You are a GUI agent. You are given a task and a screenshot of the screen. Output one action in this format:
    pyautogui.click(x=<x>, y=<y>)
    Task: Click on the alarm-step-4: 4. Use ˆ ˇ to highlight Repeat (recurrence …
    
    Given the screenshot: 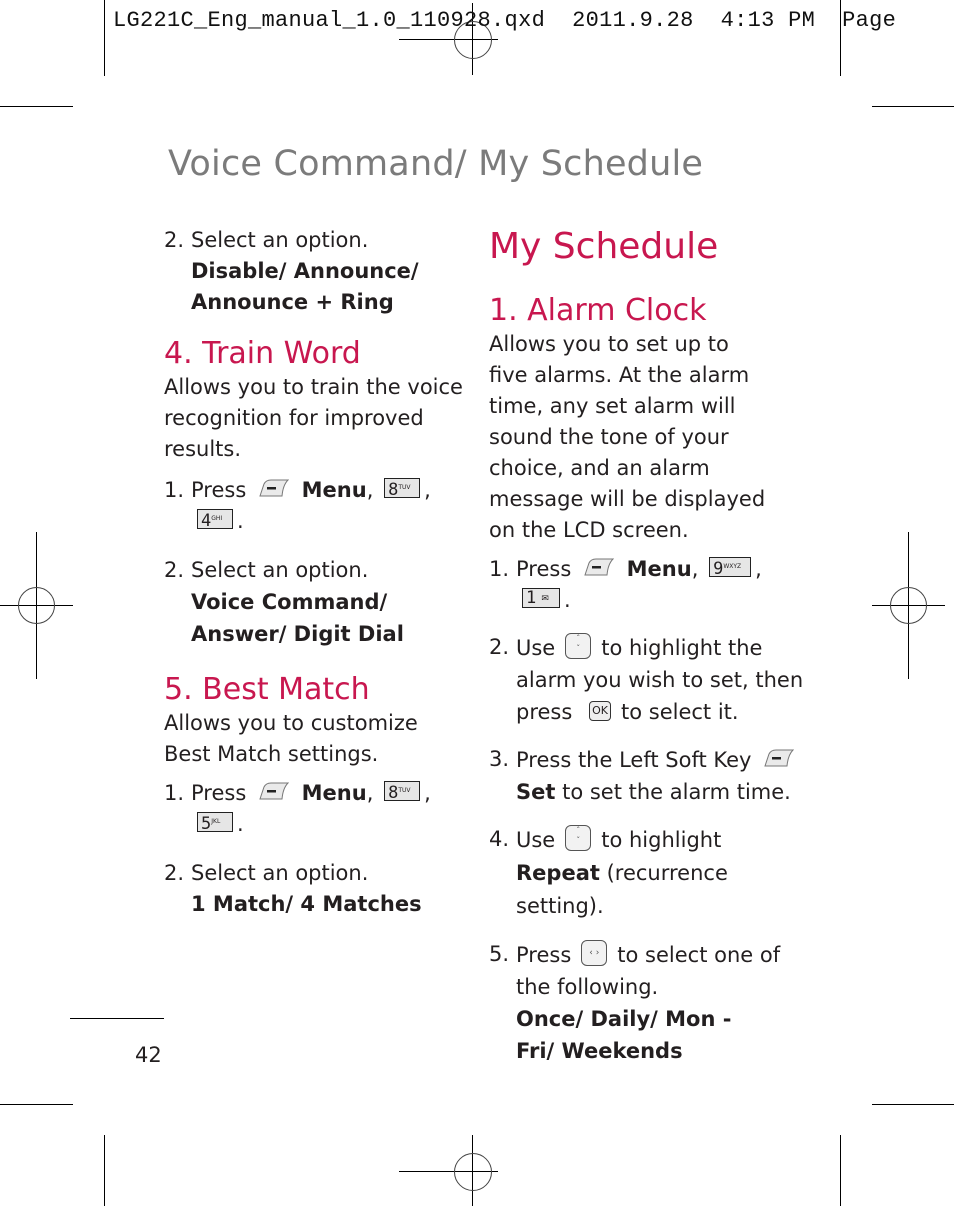 What is the action you would take?
    pyautogui.click(x=649, y=873)
    